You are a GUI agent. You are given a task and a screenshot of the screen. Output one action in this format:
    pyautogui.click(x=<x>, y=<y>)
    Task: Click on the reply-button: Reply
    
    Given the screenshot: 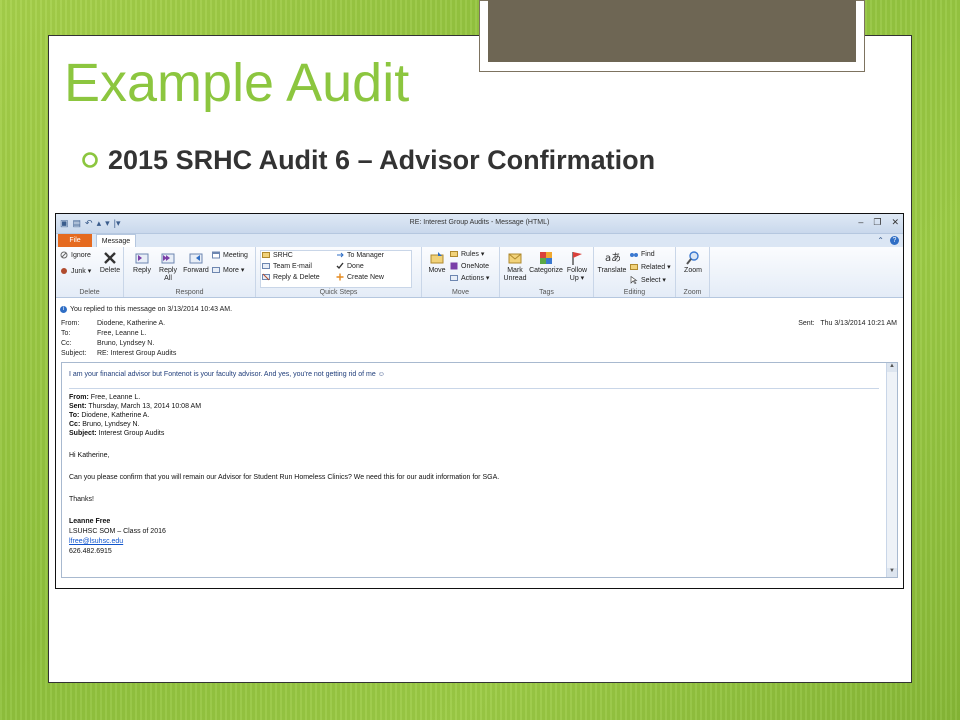 What is the action you would take?
    pyautogui.click(x=142, y=262)
    